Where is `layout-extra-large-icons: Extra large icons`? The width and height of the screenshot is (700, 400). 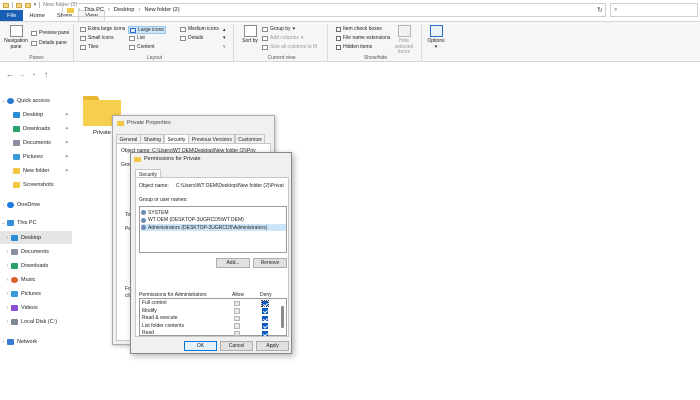
layout-extra-large-icons: Extra large icons is located at coordinates (102, 29).